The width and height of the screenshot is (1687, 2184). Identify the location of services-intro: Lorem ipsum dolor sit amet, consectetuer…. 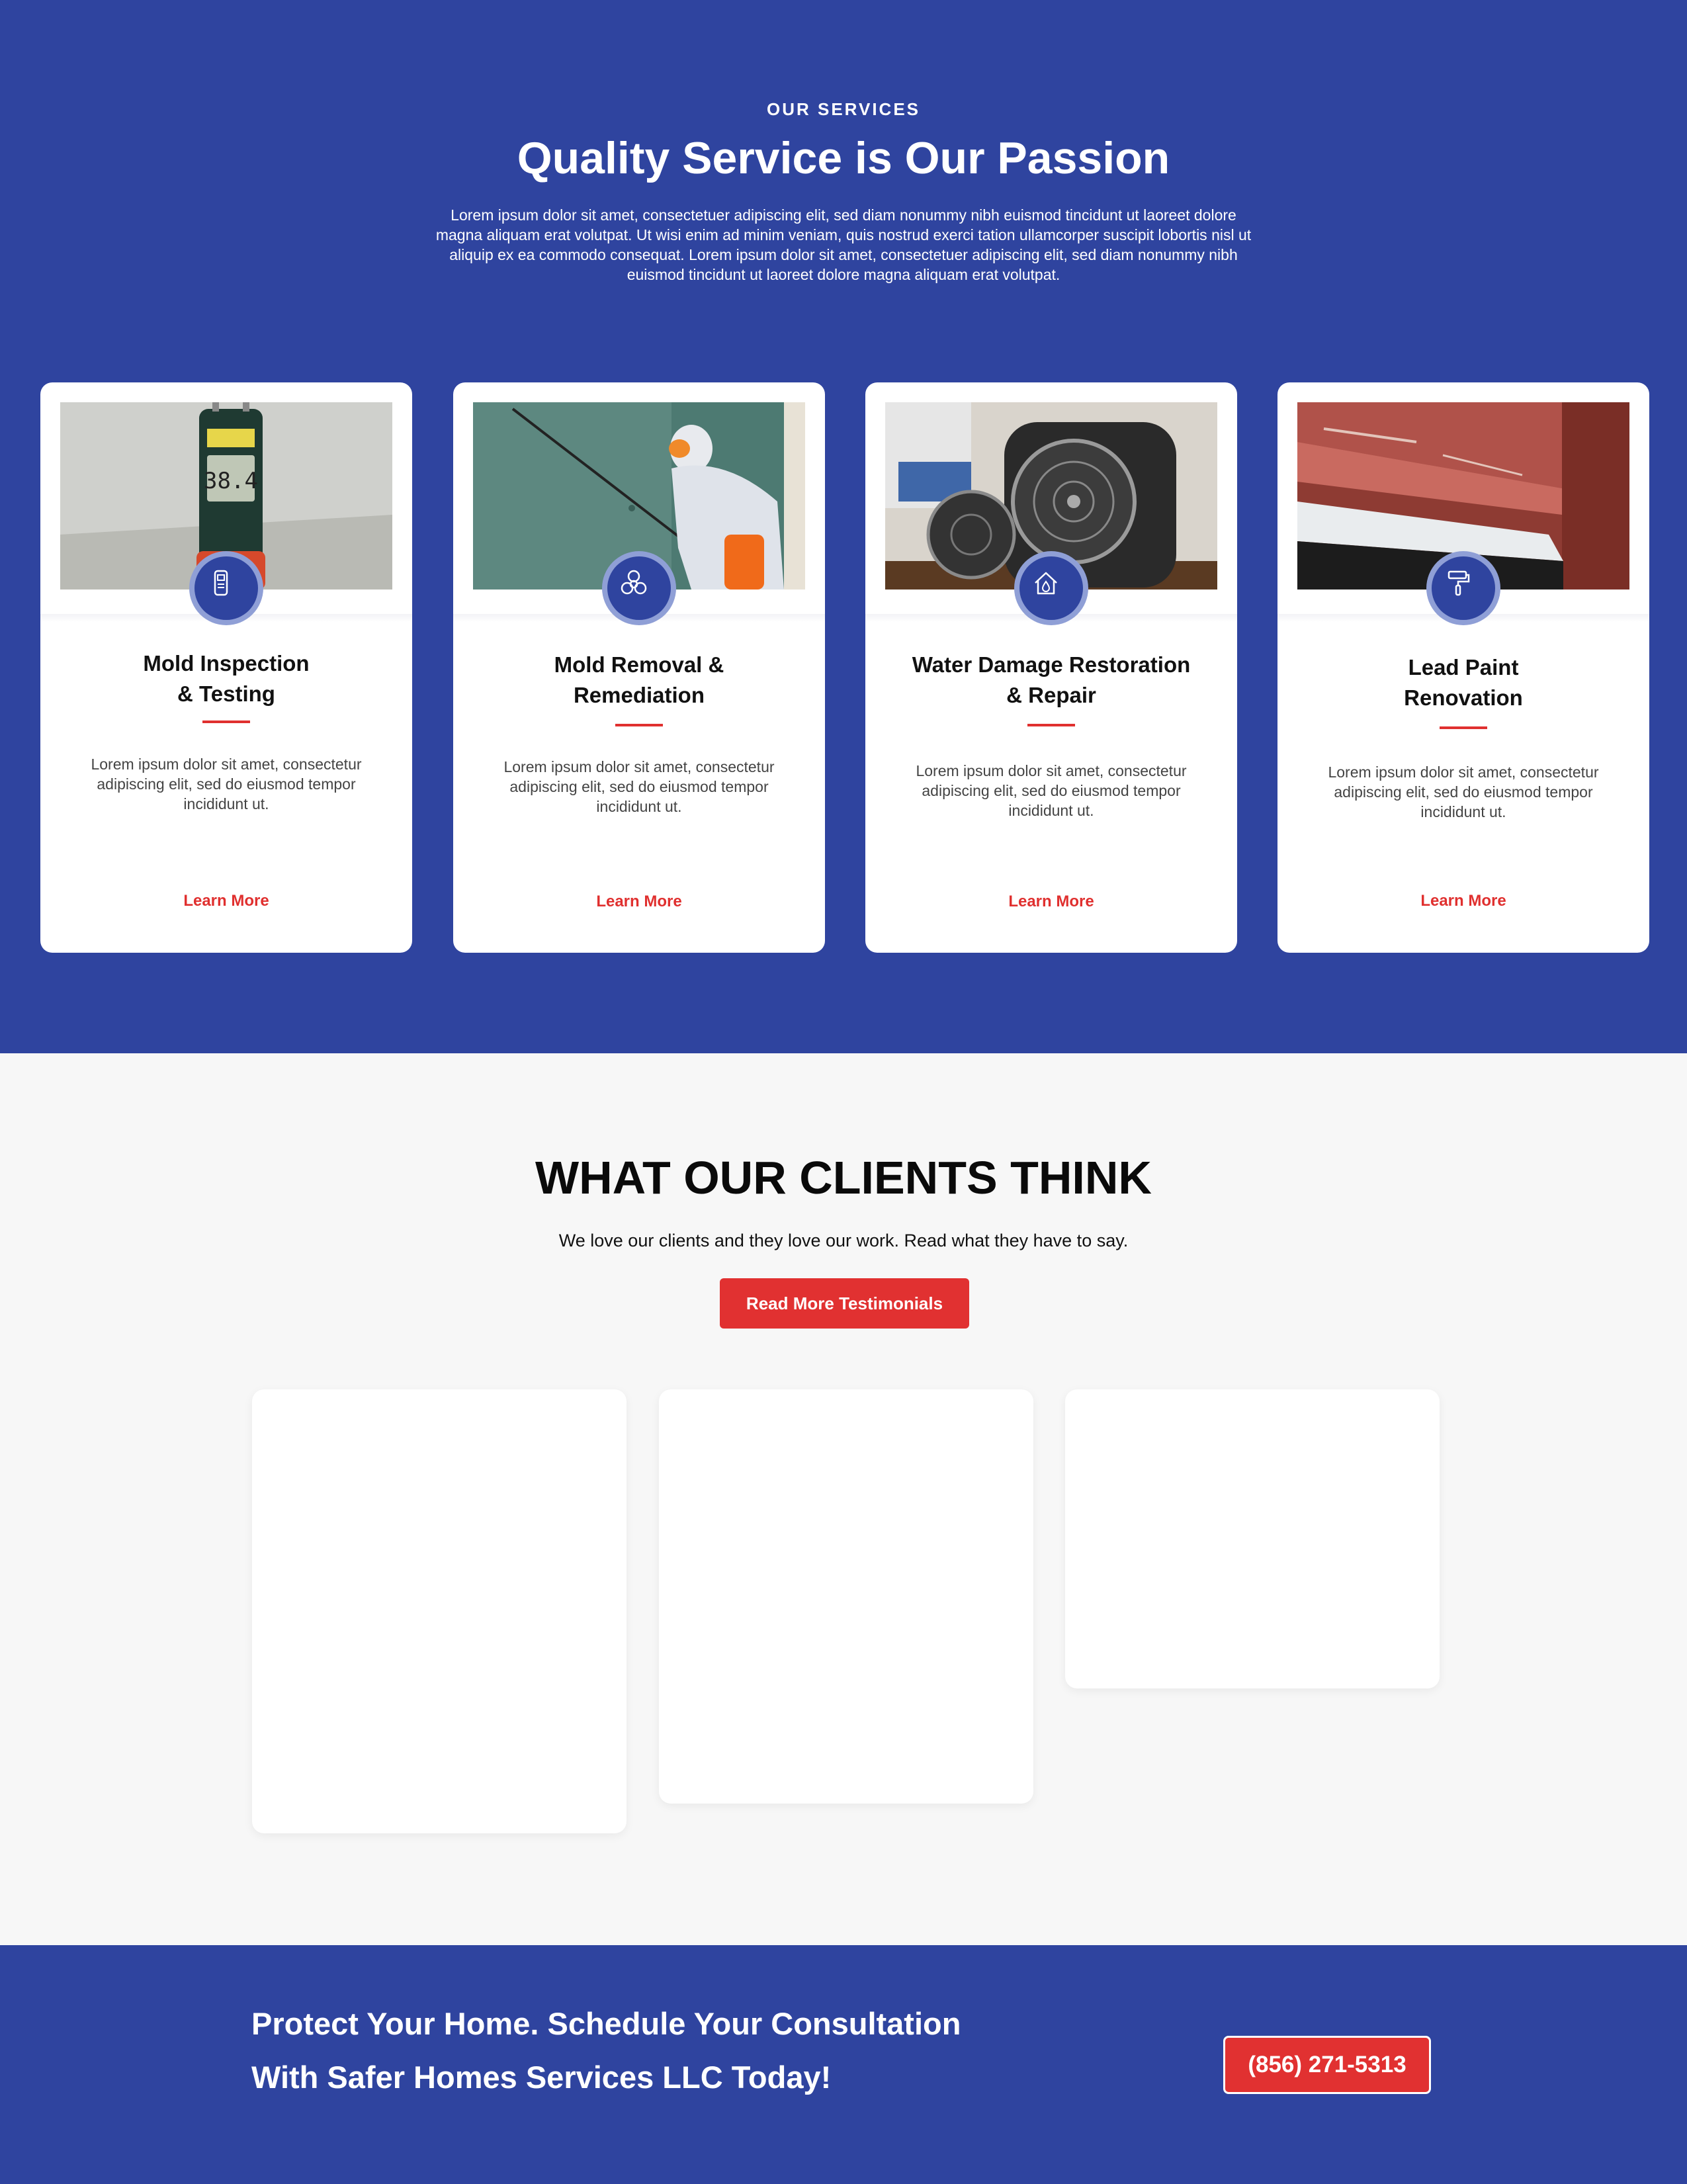
(844, 244).